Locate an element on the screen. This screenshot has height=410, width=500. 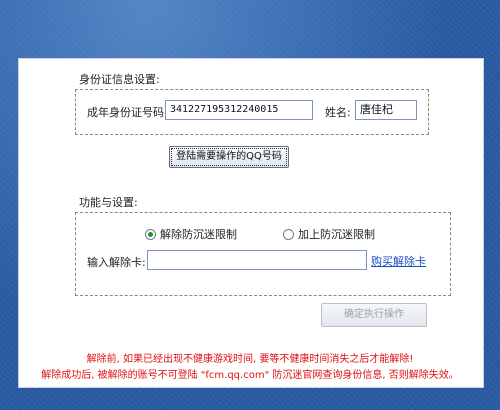
id-number-input: 341227195312240015 is located at coordinates (239, 110).